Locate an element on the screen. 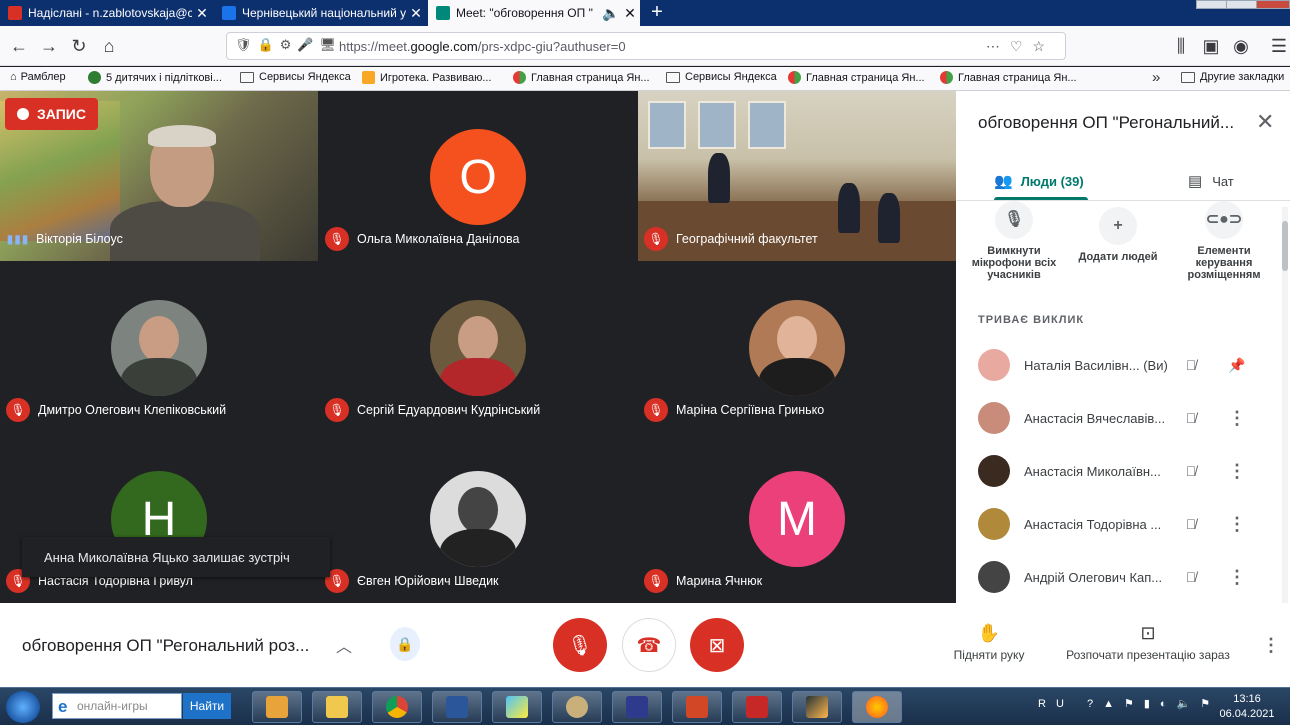 Image resolution: width=1290 pixels, height=725 pixels. participant-row: Андрій Олегович Кап... 🎙̸ ⋮ is located at coordinates (1123, 577).